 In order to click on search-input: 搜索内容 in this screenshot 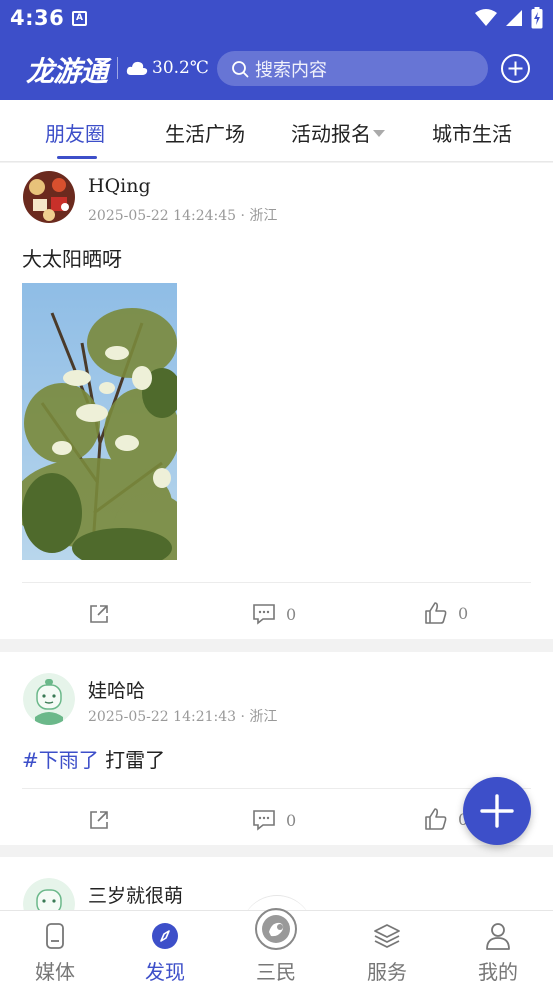, I will do `click(352, 68)`.